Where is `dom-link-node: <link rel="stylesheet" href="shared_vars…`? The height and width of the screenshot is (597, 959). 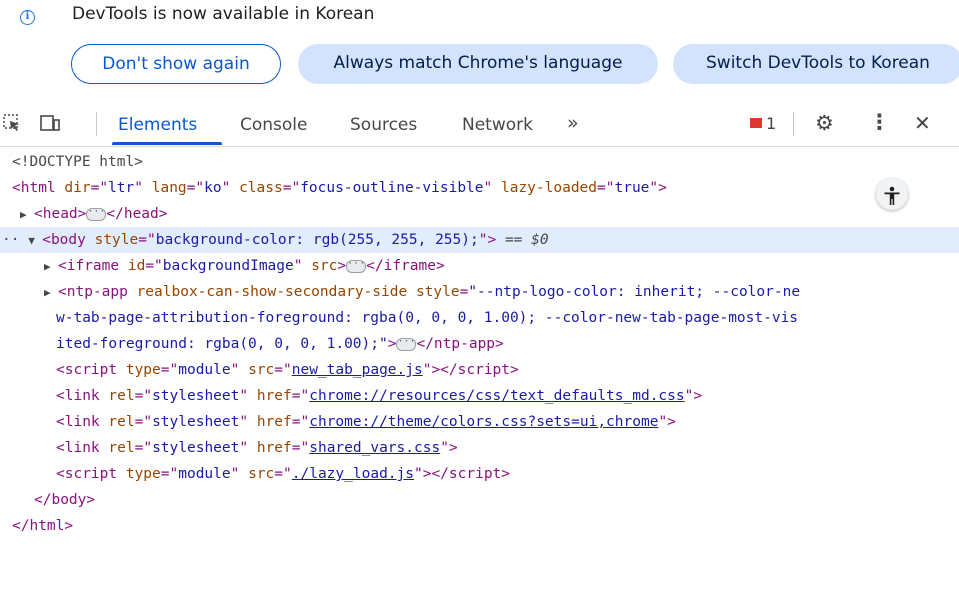 dom-link-node: <link rel="stylesheet" href="shared_vars… is located at coordinates (479, 448).